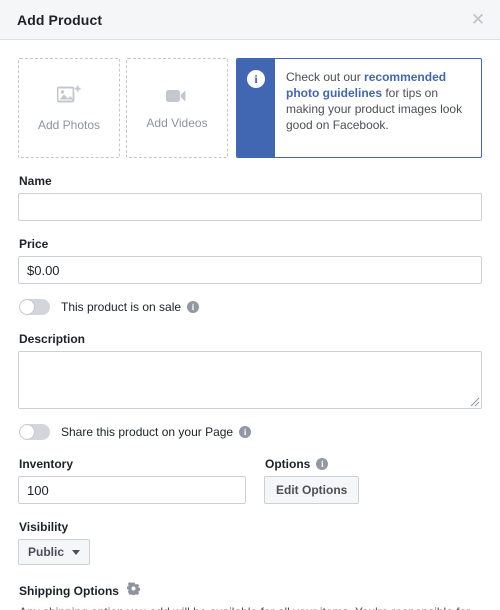 The image size is (500, 610). I want to click on inventory-input, so click(132, 490).